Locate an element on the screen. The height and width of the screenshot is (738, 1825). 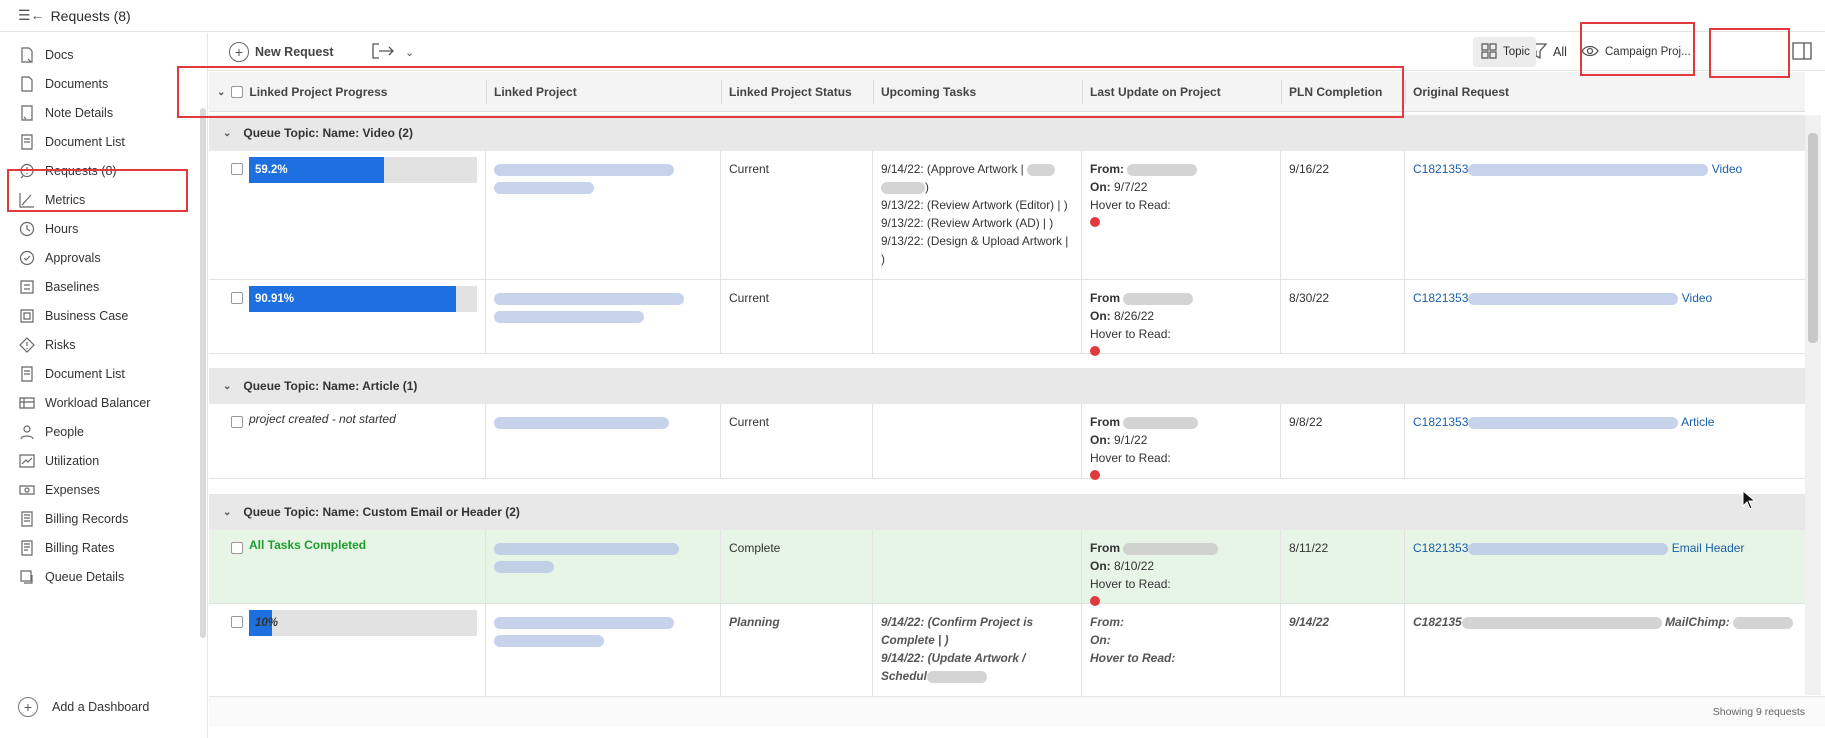
sidebar-item-people: People is located at coordinates (51, 432).